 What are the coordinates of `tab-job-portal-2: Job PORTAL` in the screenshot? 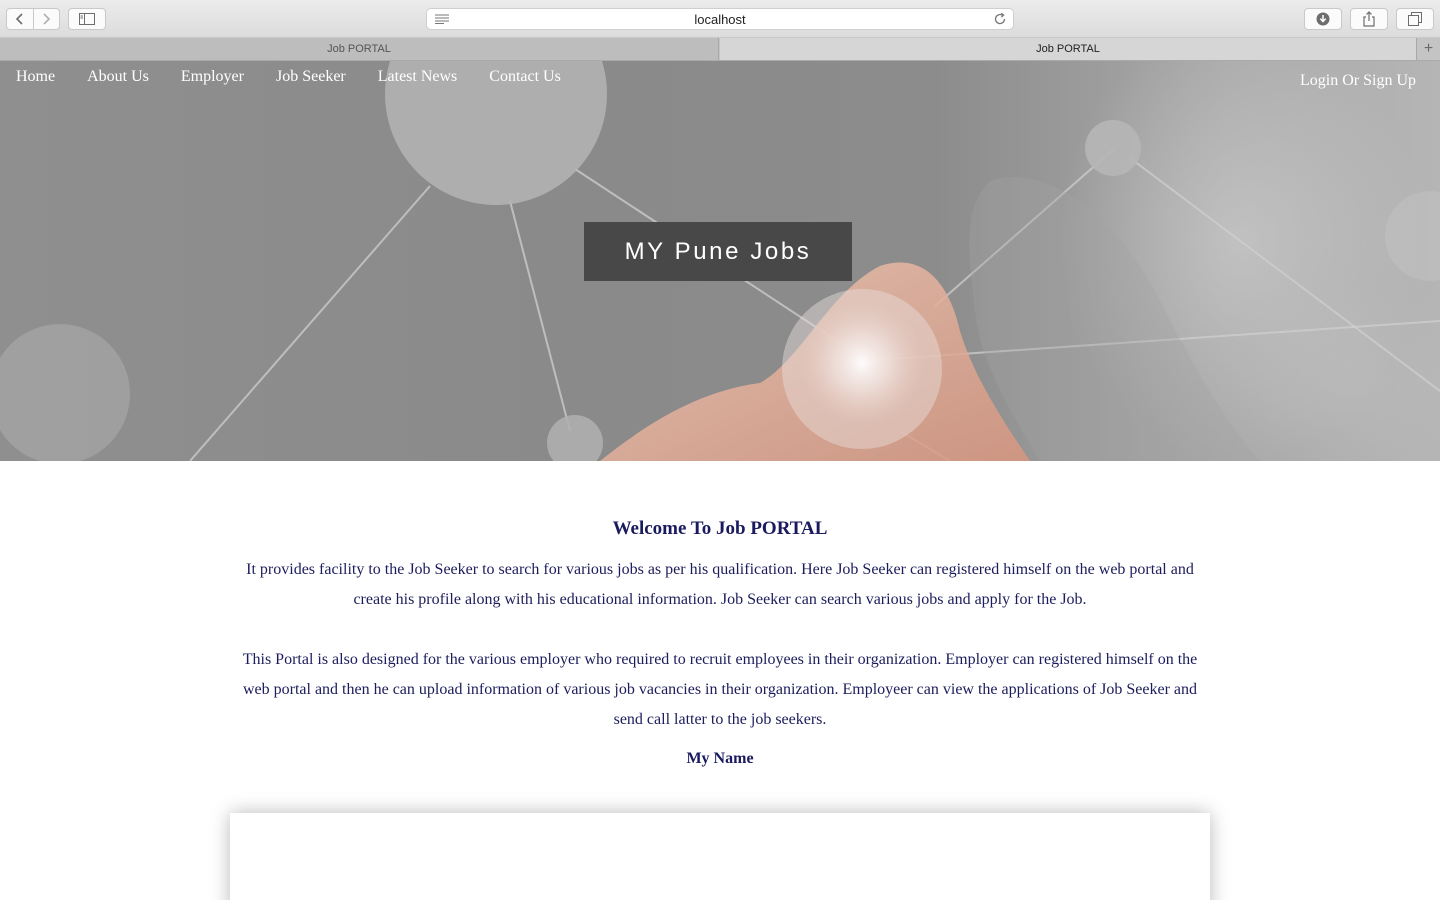 It's located at (1068, 49).